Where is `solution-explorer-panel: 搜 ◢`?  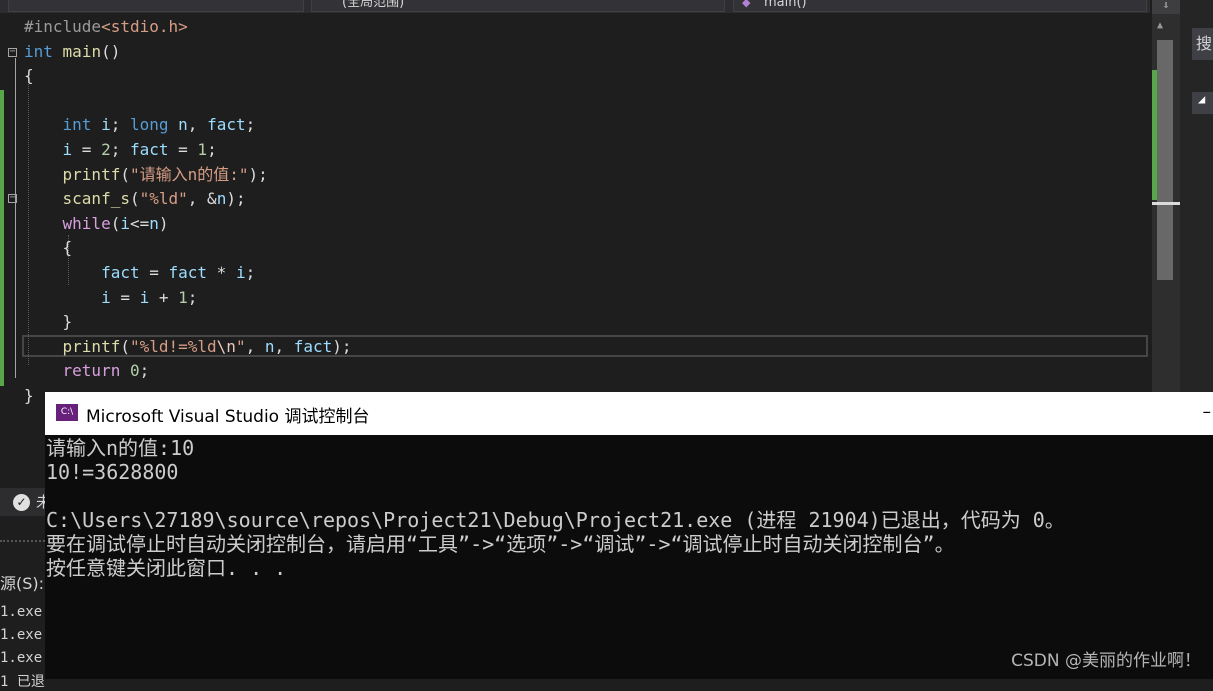 solution-explorer-panel: 搜 ◢ is located at coordinates (1196, 196).